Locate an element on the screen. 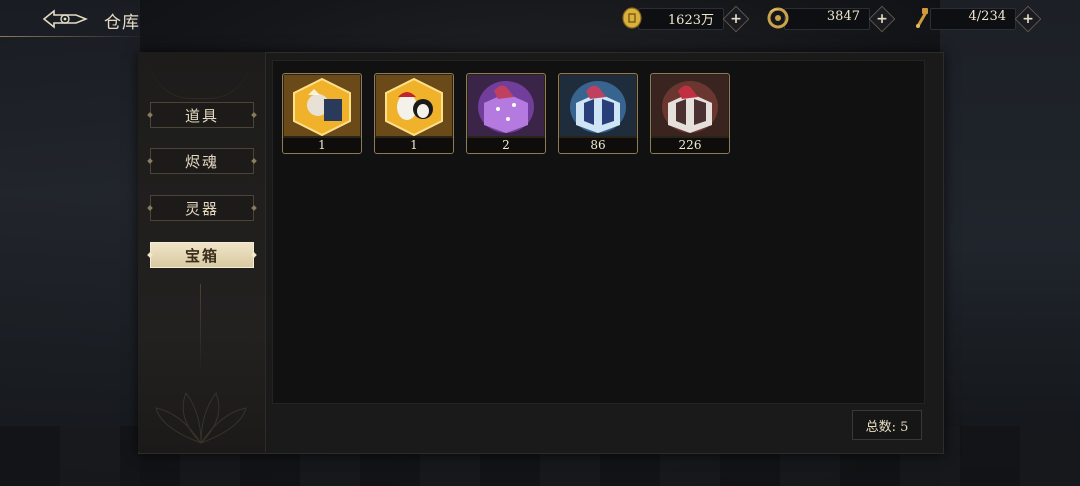  sidebar-ornament is located at coordinates (200, 78).